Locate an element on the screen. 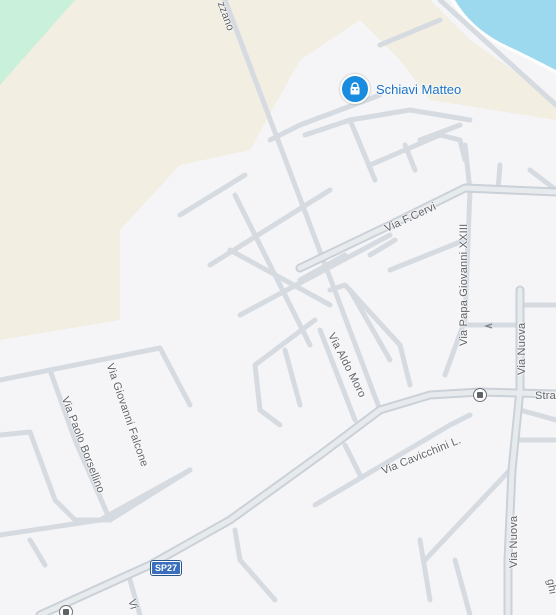 The image size is (556, 615). route-shield-sp27: SP27 is located at coordinates (166, 568).